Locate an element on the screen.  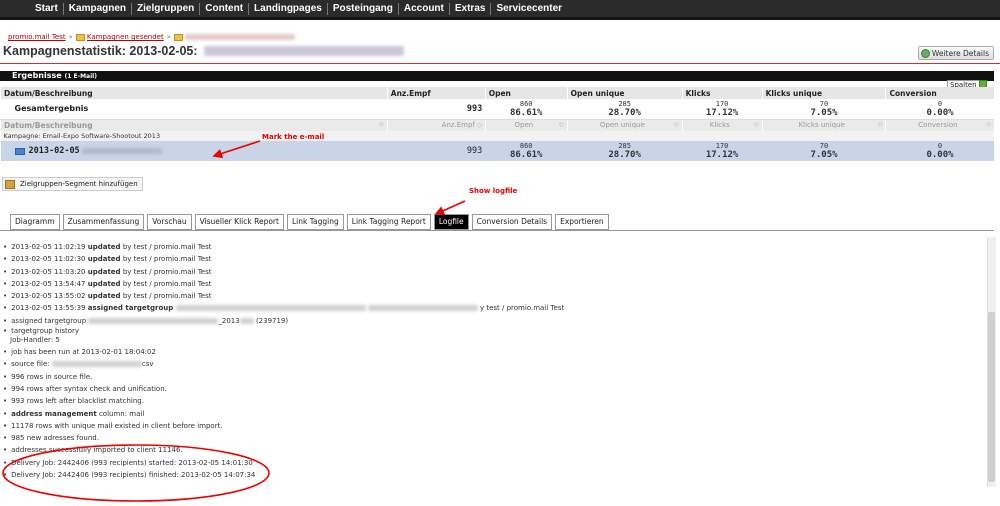
col-header: Klicks is located at coordinates (722, 93).